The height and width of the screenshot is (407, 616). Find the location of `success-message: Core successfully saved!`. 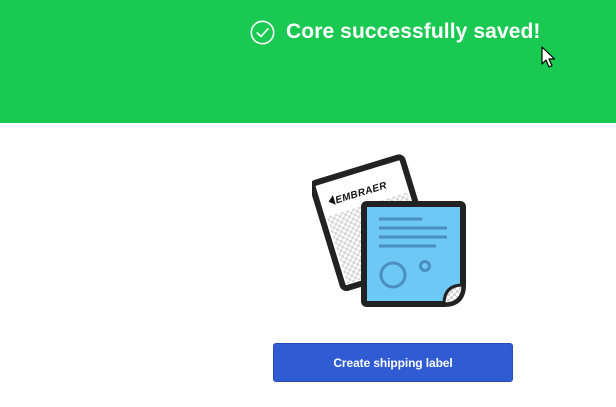

success-message: Core successfully saved! is located at coordinates (395, 32).